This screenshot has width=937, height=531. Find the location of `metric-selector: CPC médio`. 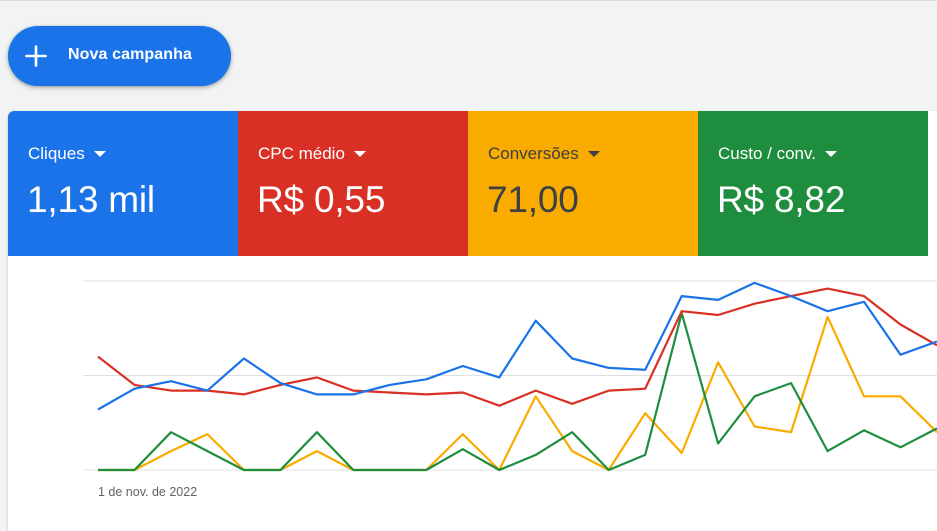

metric-selector: CPC médio is located at coordinates (312, 154).